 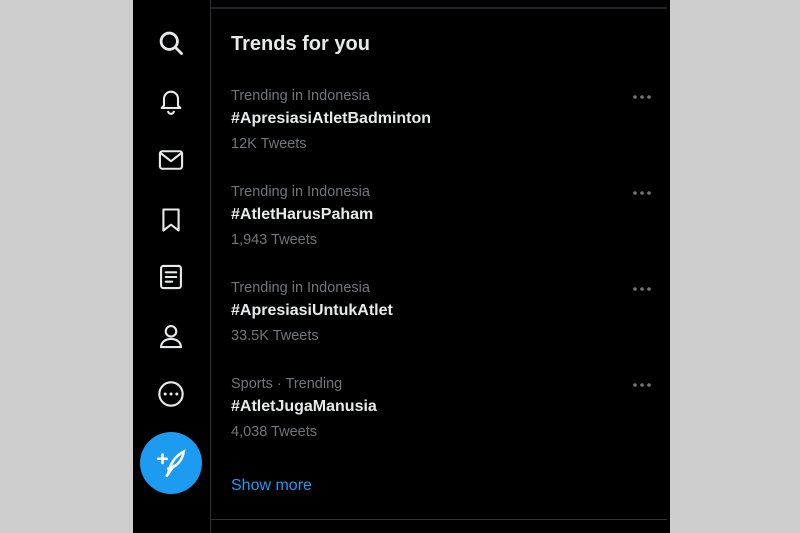 I want to click on trend-tweet-count: 4,038 Tweets, so click(x=274, y=432).